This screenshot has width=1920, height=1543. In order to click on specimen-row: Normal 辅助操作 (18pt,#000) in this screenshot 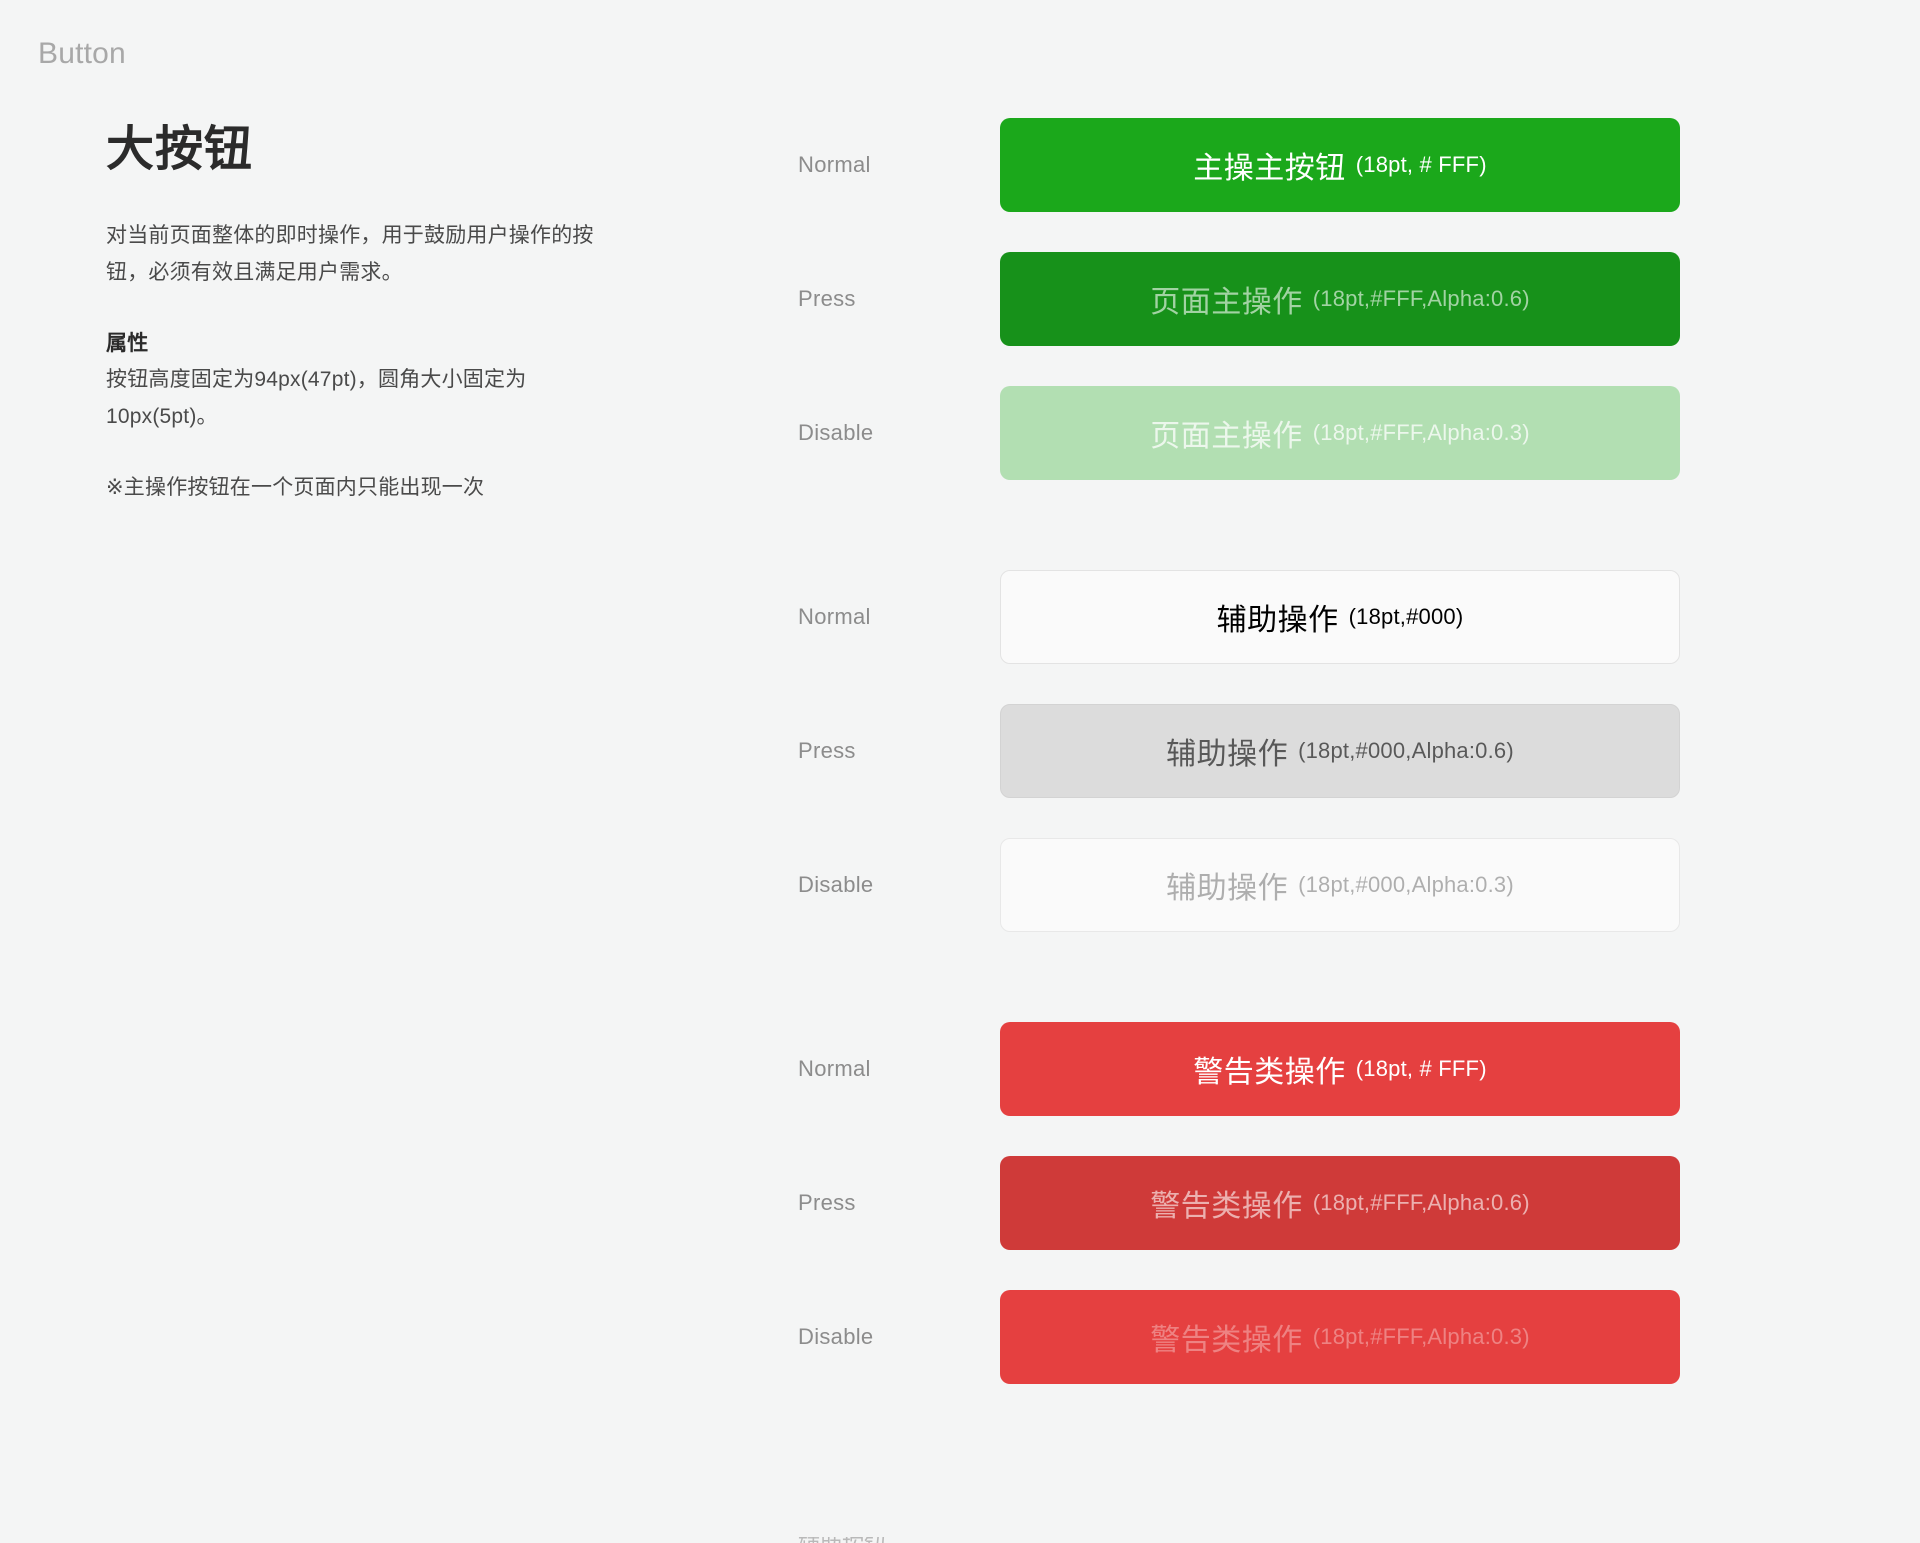, I will do `click(1270, 617)`.